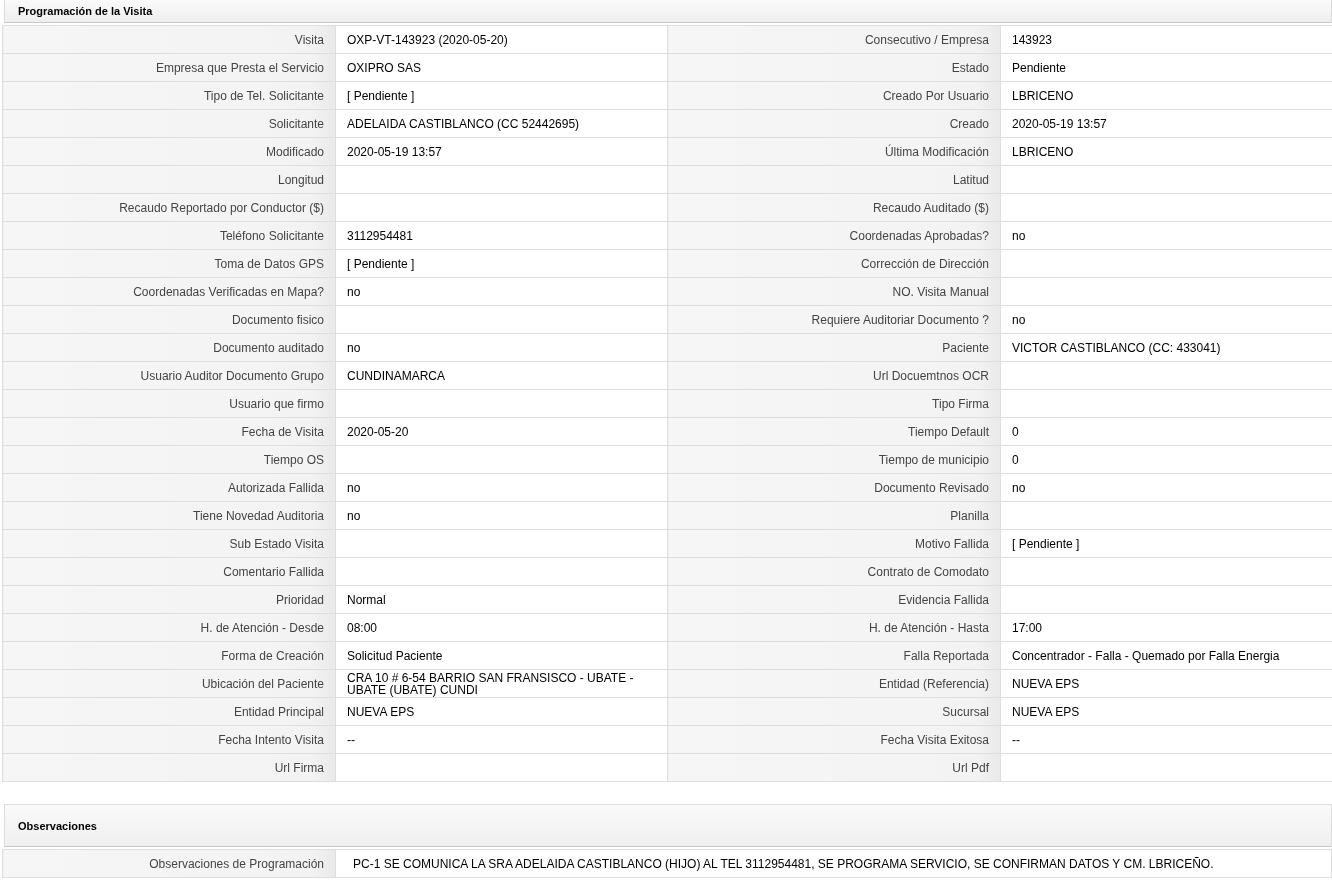 Image resolution: width=1332 pixels, height=884 pixels. Describe the element at coordinates (501, 431) in the screenshot. I see `field-value: 2020-05-20` at that location.